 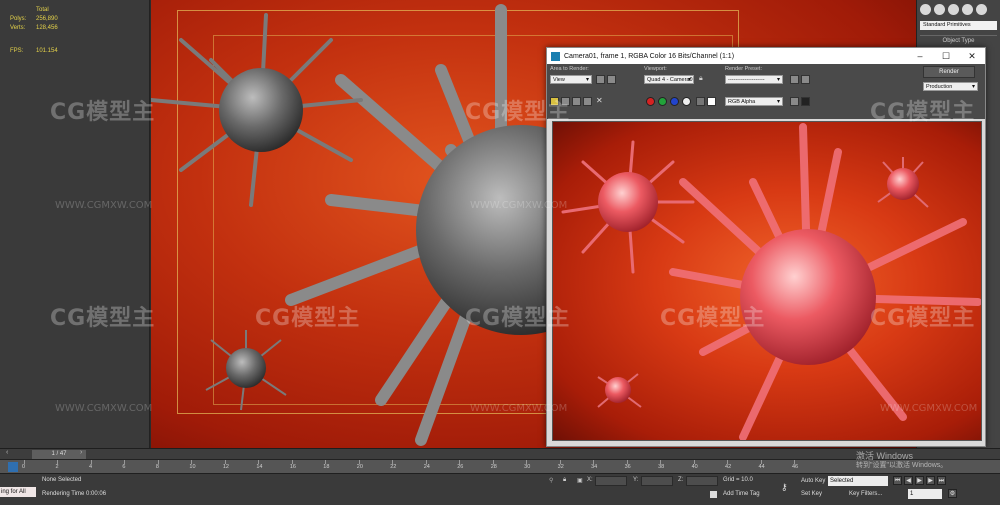 I want to click on track-bar-tick-label: 36, so click(x=627, y=467).